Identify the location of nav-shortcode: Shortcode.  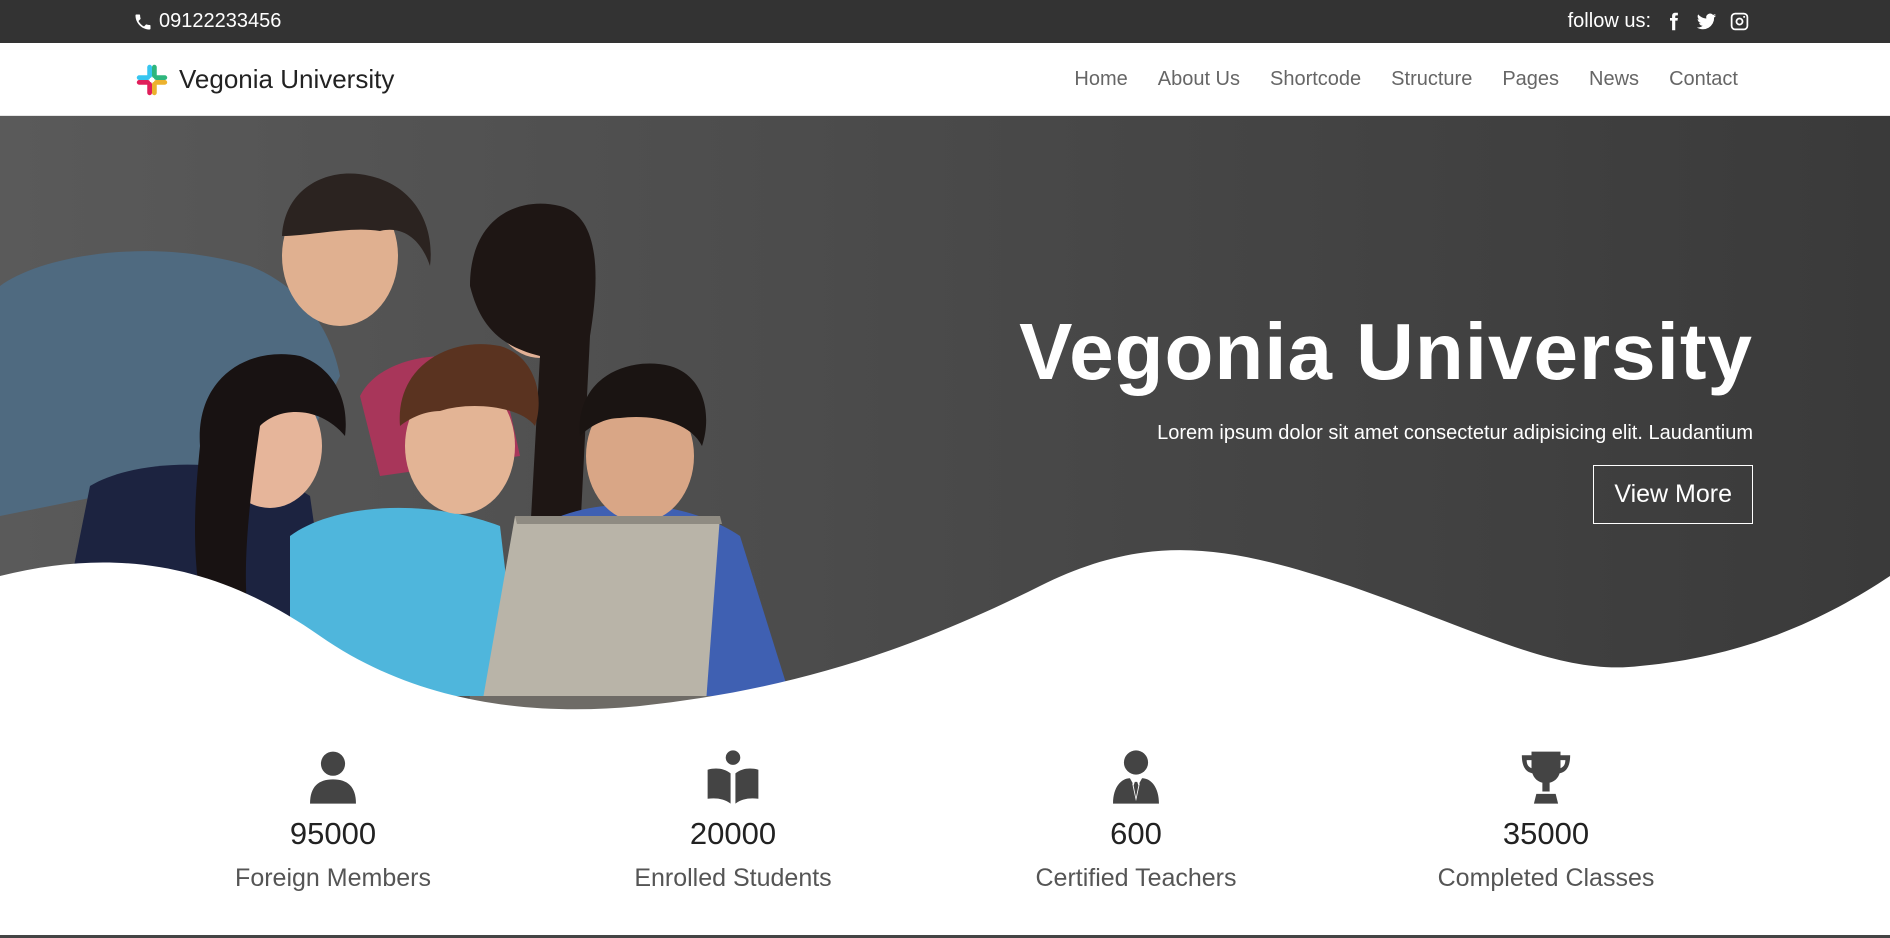
(1315, 79).